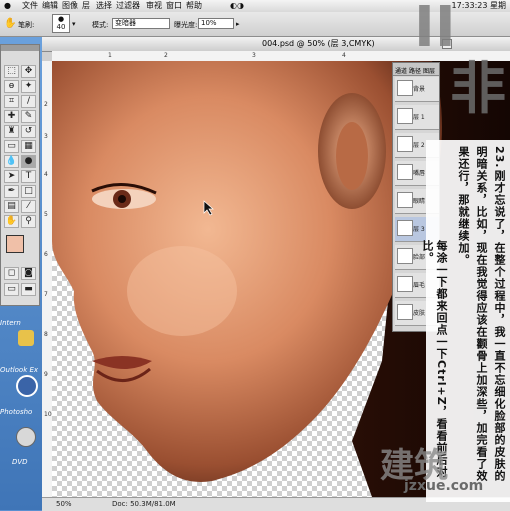 This screenshot has width=510, height=511. I want to click on gradient-tool-icon: ▦, so click(28, 146).